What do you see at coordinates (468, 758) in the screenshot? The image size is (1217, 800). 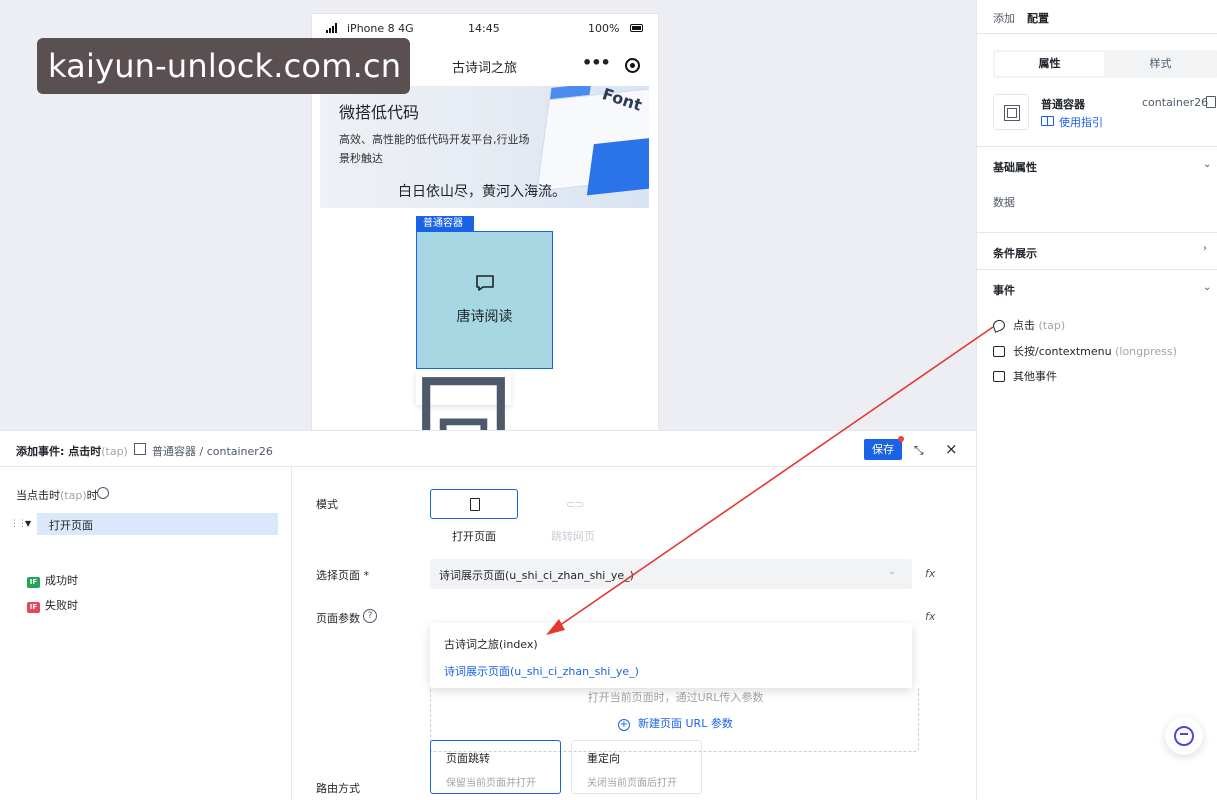 I see `route-title: 页面跳转` at bounding box center [468, 758].